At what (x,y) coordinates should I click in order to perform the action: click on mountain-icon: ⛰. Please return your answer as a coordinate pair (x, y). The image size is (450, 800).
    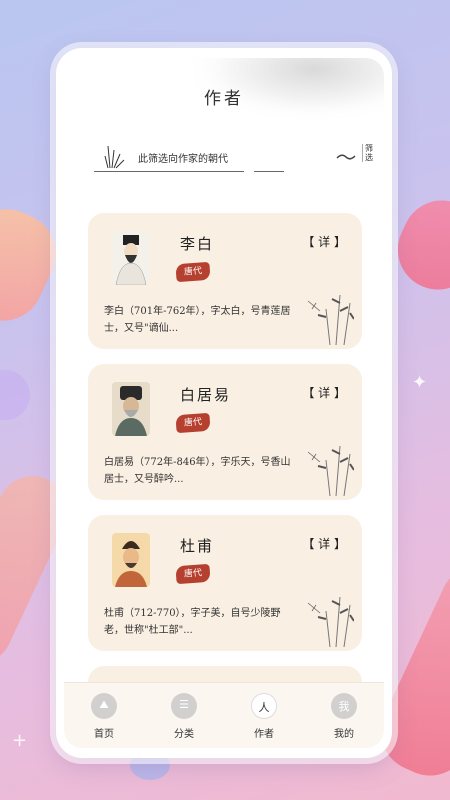
    Looking at the image, I should click on (104, 706).